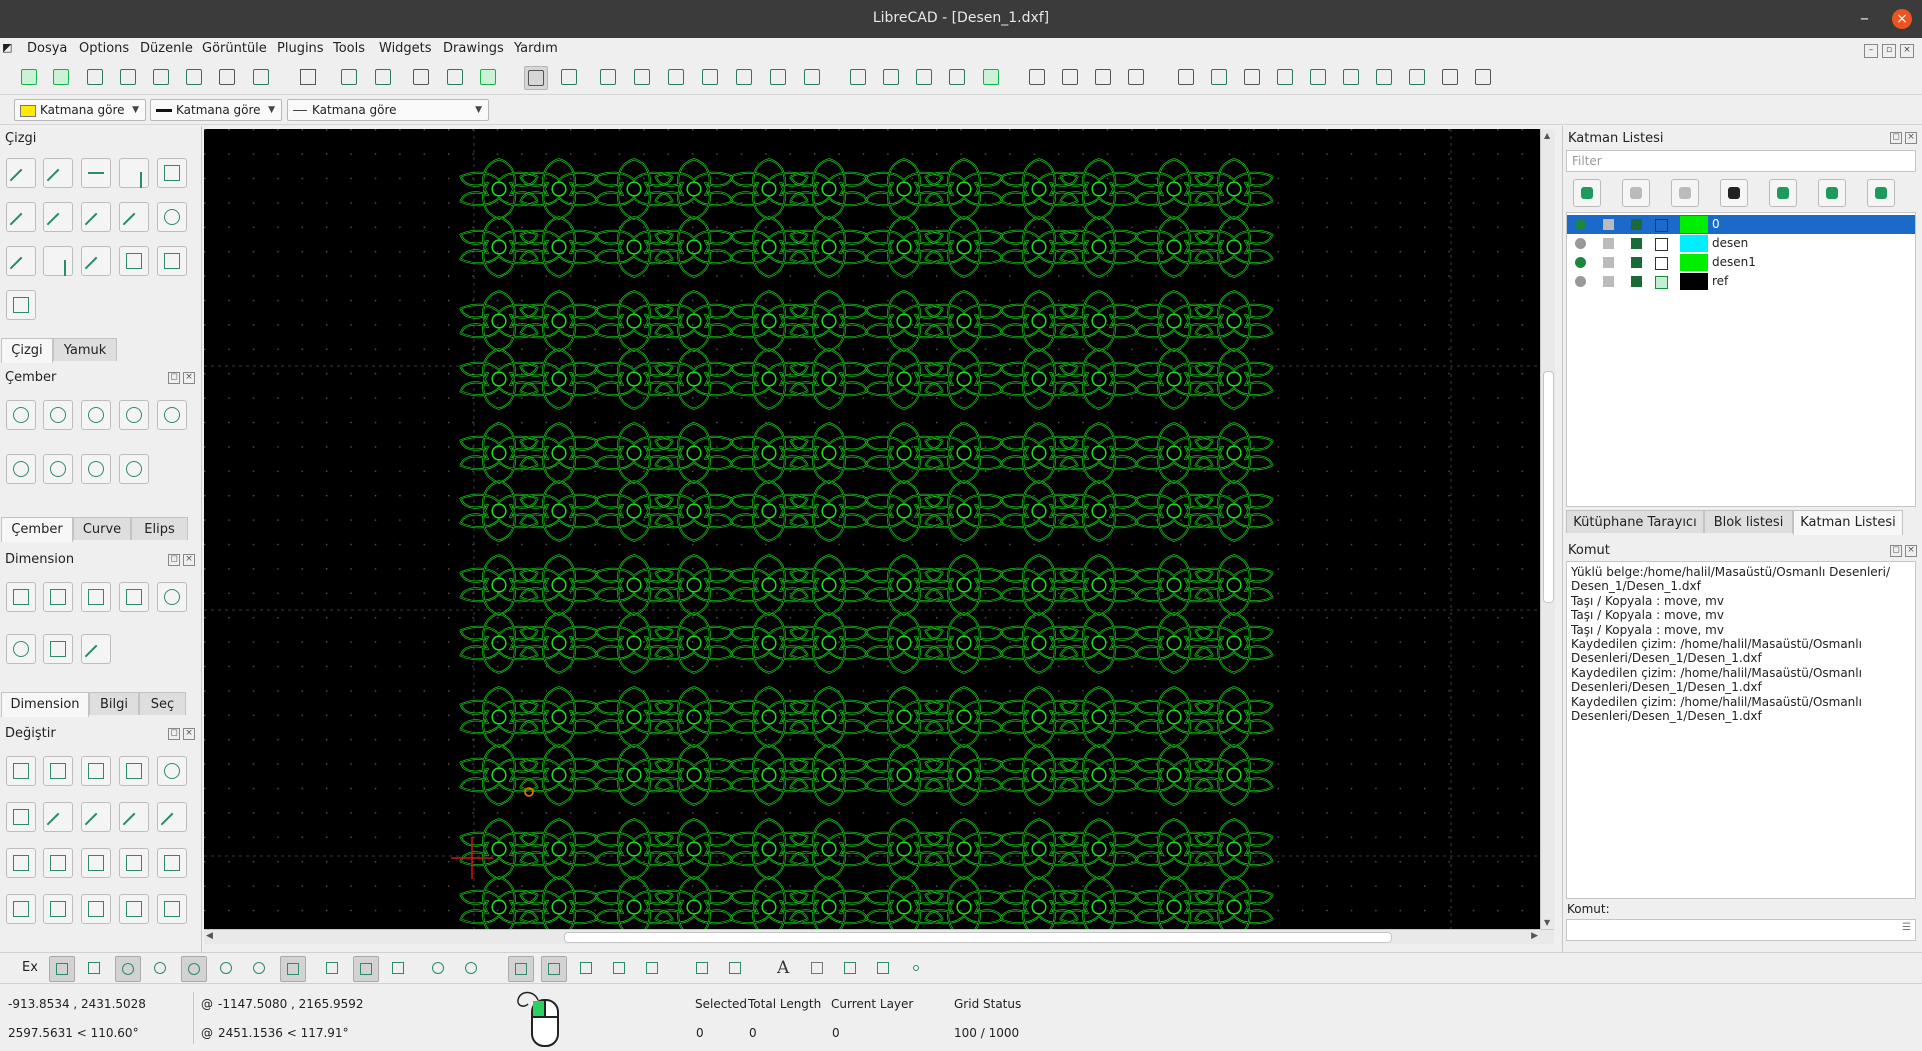  I want to click on insert-text-button: A, so click(785, 969).